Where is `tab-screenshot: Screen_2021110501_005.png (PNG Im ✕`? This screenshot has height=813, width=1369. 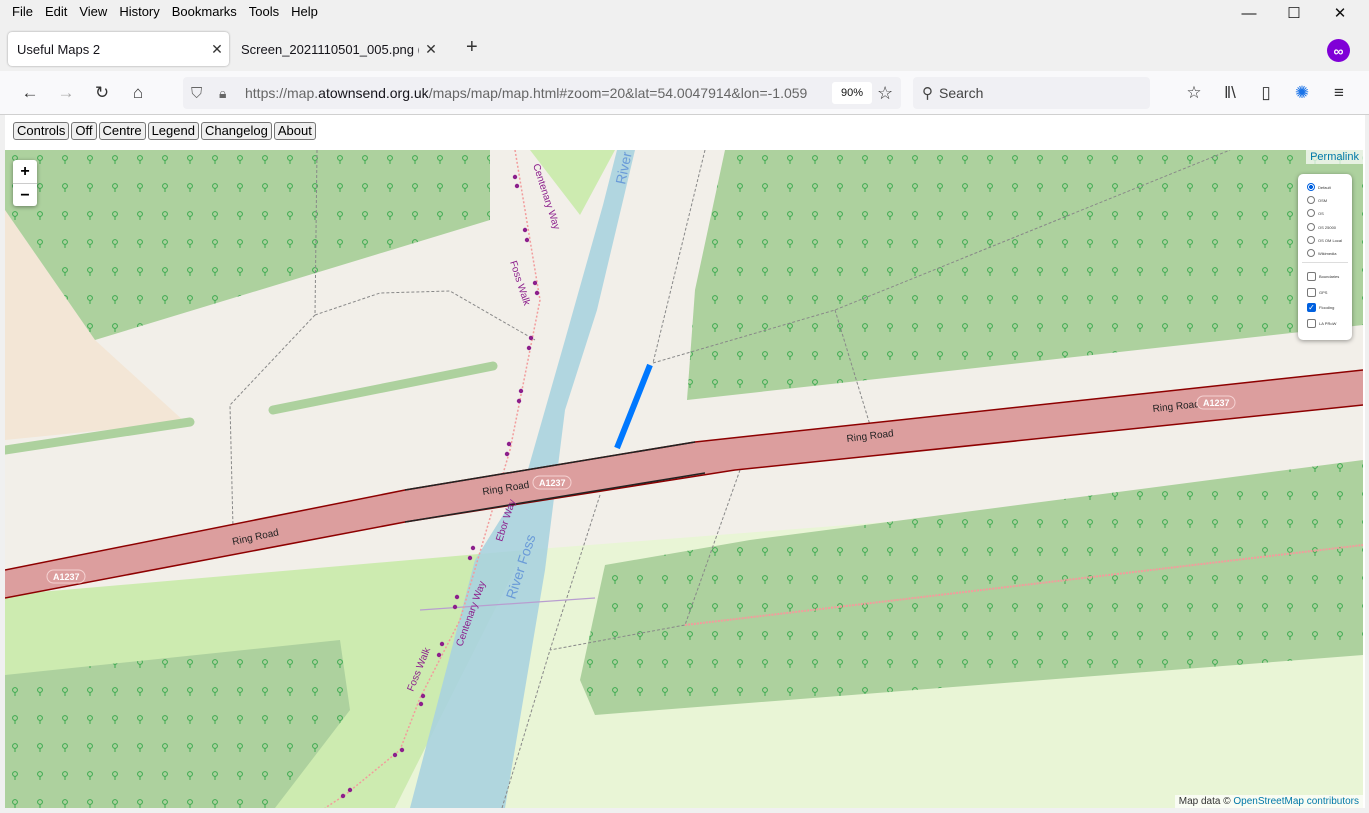
tab-screenshot: Screen_2021110501_005.png (PNG Im ✕ is located at coordinates (343, 49).